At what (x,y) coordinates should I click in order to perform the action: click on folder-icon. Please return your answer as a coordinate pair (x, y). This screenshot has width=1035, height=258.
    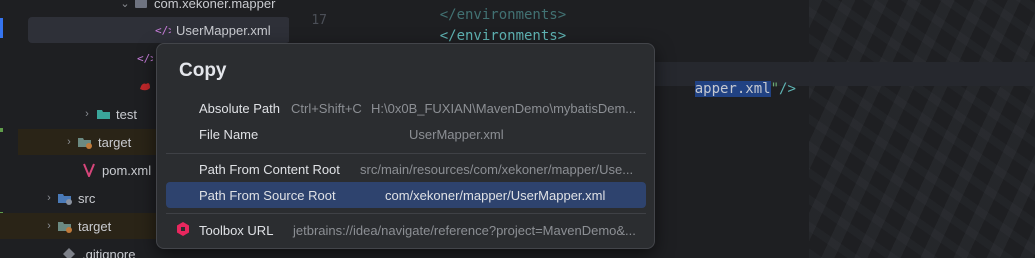
    Looking at the image, I should click on (103, 114).